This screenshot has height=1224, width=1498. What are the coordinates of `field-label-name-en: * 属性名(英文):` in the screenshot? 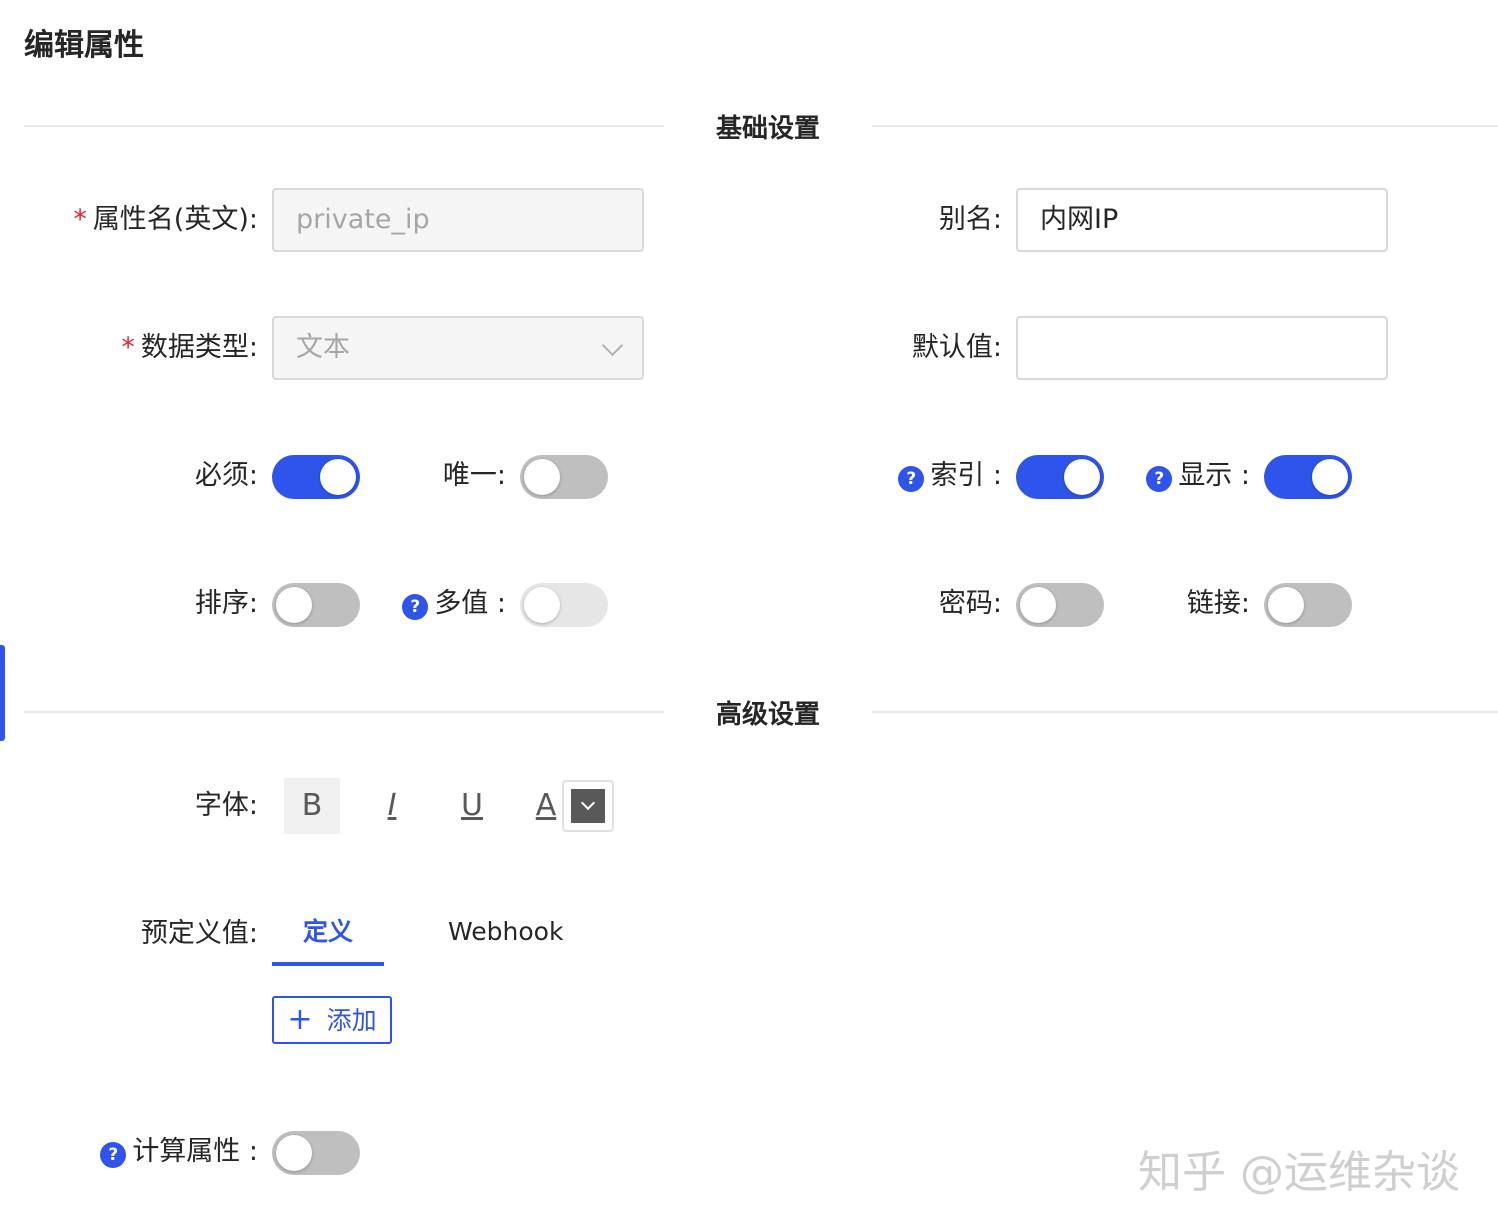 It's located at (165, 219).